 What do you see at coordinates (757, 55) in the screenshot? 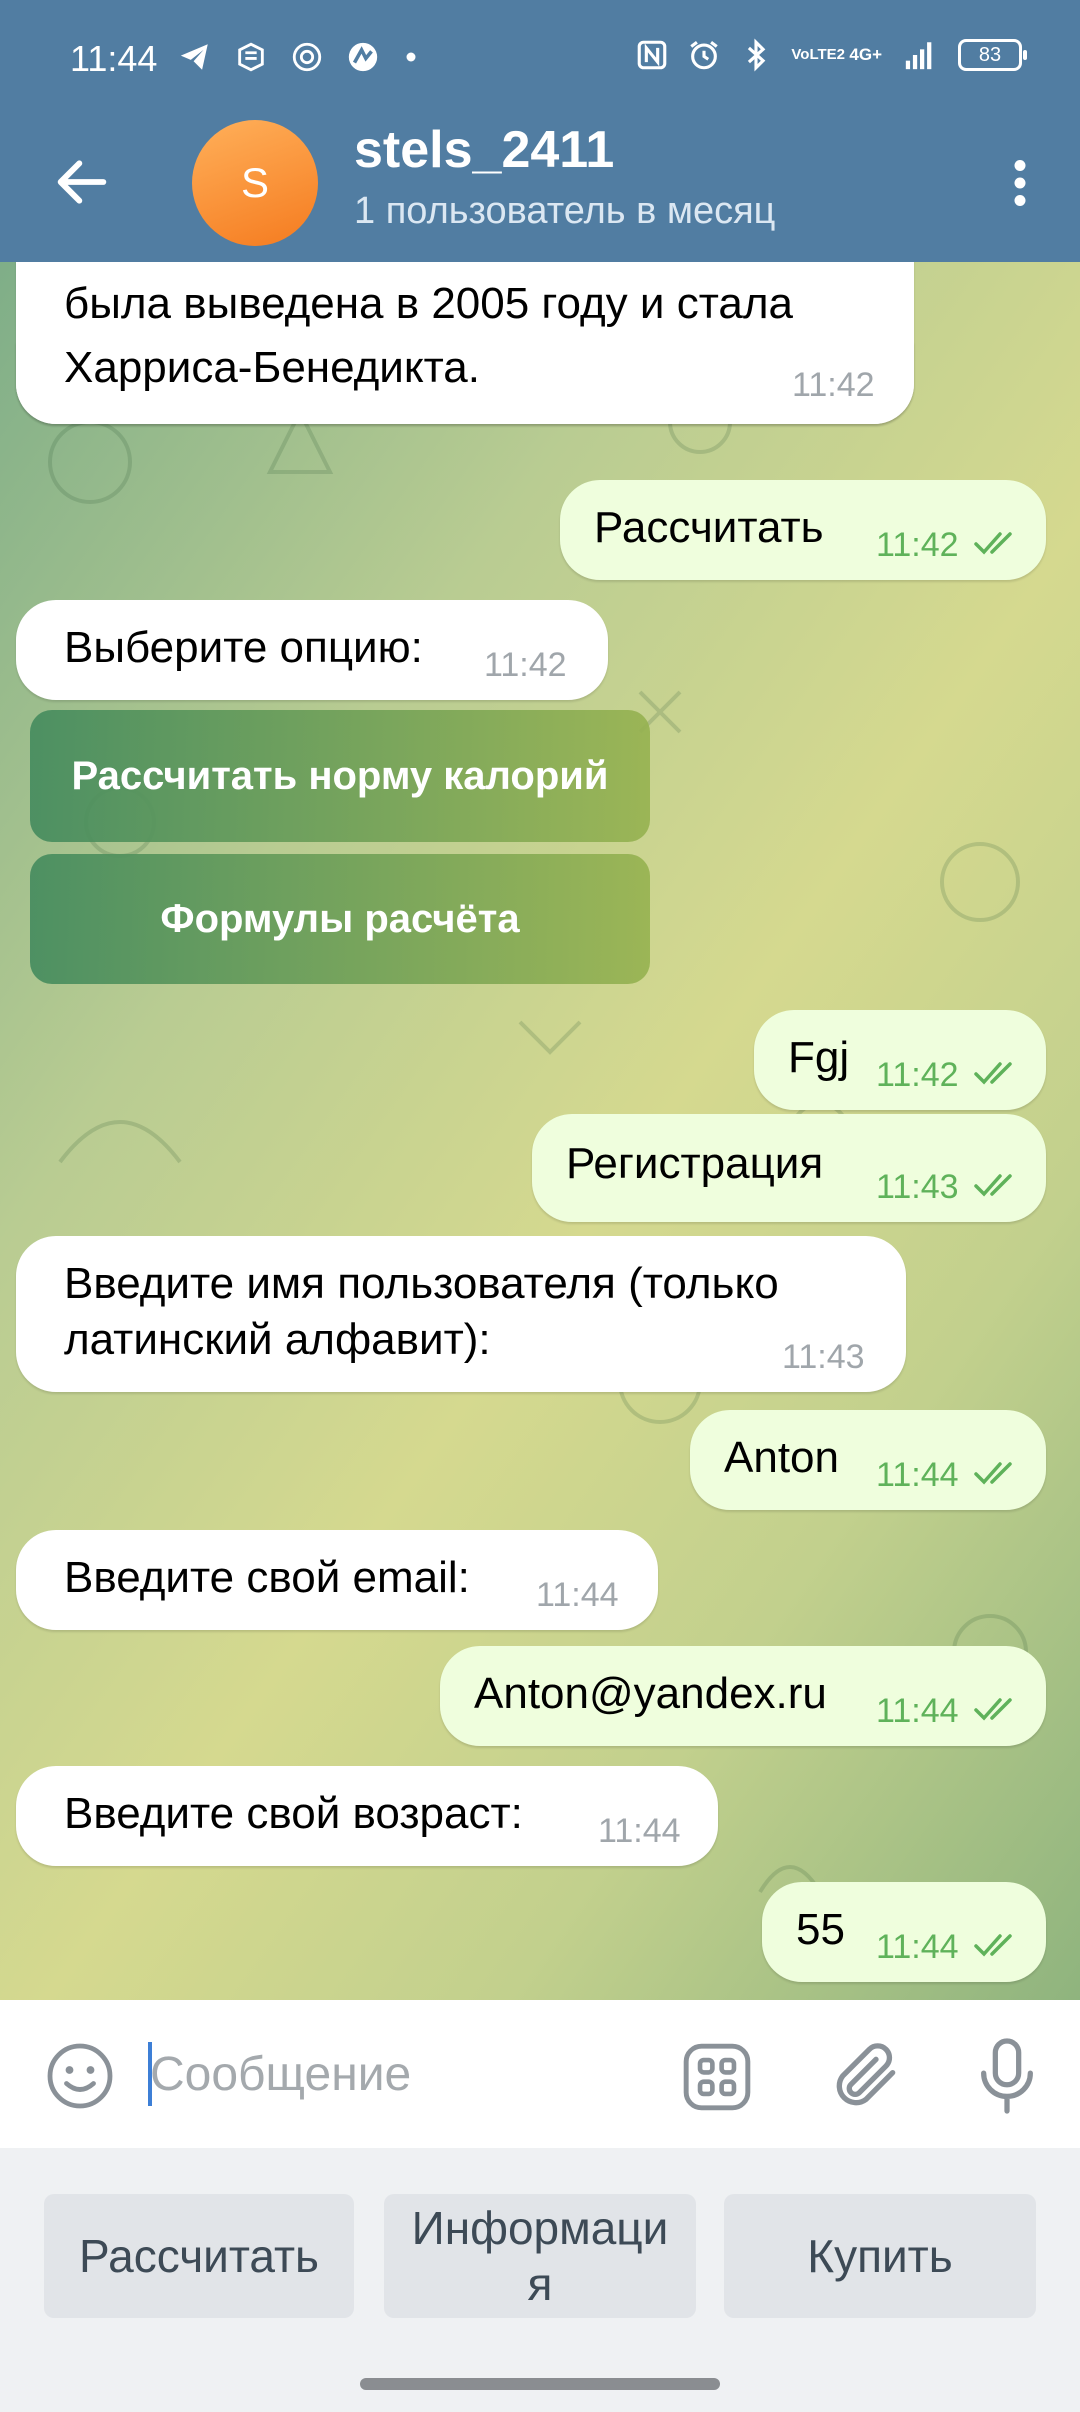
I see `bluetooth-icon` at bounding box center [757, 55].